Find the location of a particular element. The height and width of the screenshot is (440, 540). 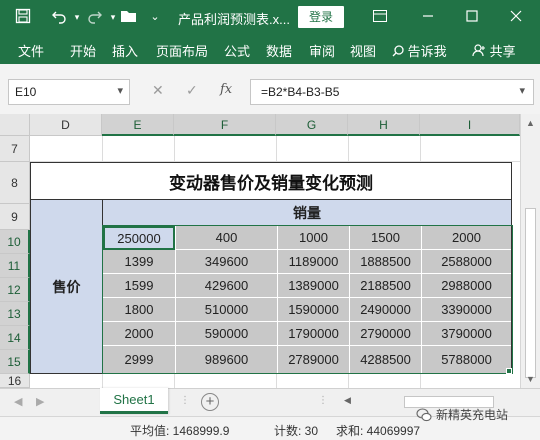

row-header-13: 13 is located at coordinates (15, 314).